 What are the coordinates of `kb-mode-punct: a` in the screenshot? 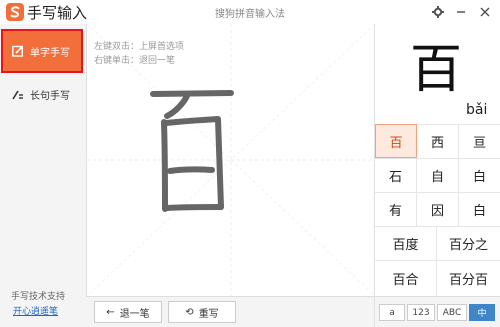 It's located at (392, 312).